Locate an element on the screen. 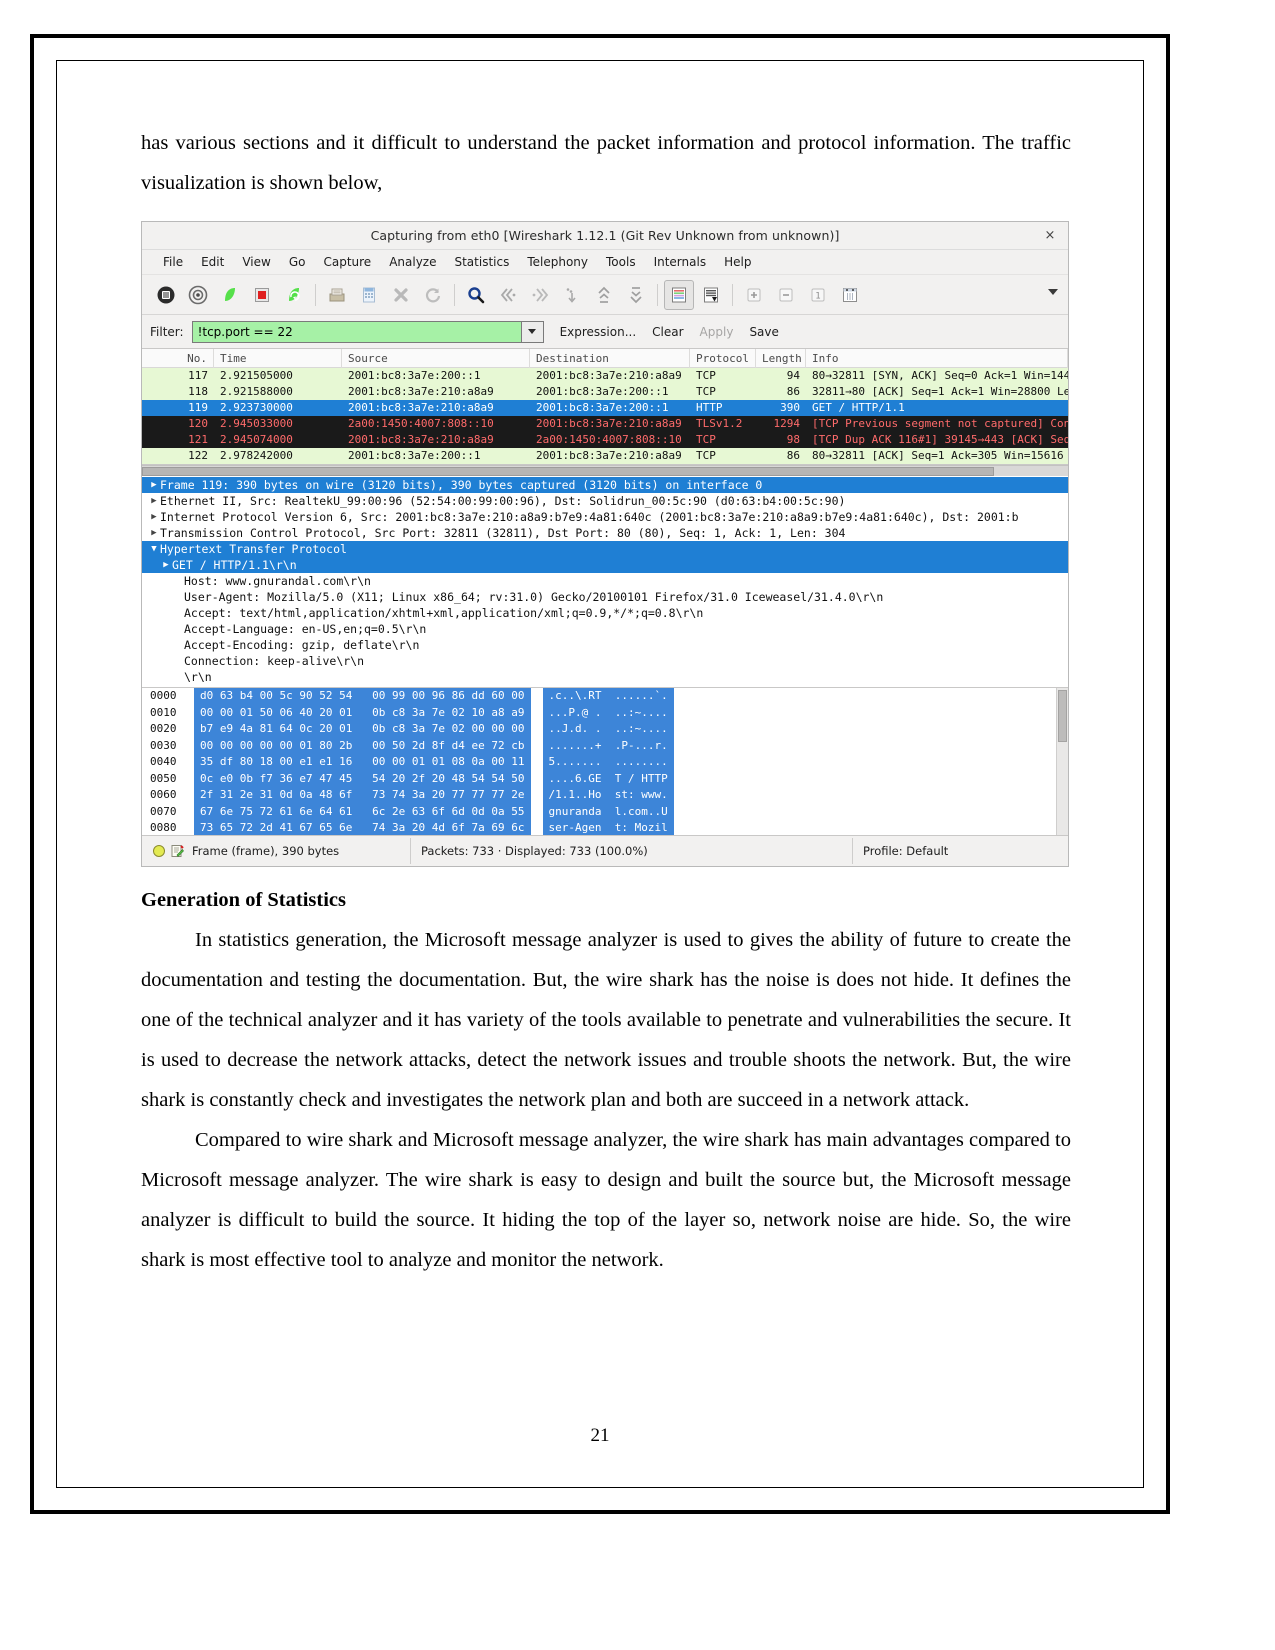 The image size is (1275, 1650). close-file-icon is located at coordinates (401, 295).